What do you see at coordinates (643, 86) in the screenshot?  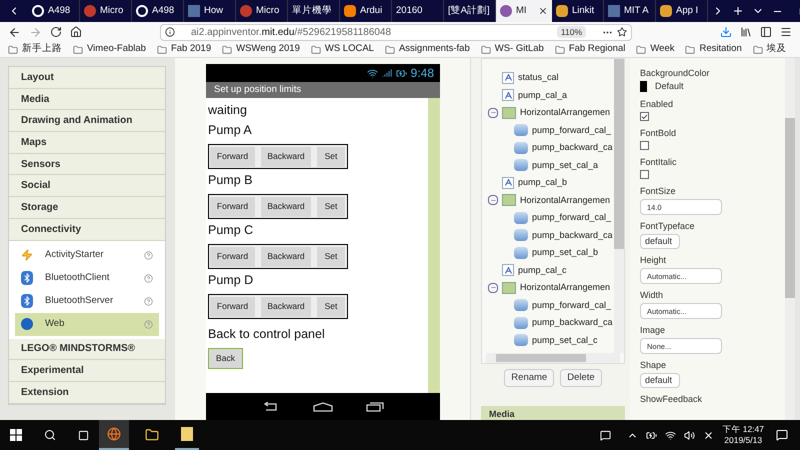 I see `color-swatch` at bounding box center [643, 86].